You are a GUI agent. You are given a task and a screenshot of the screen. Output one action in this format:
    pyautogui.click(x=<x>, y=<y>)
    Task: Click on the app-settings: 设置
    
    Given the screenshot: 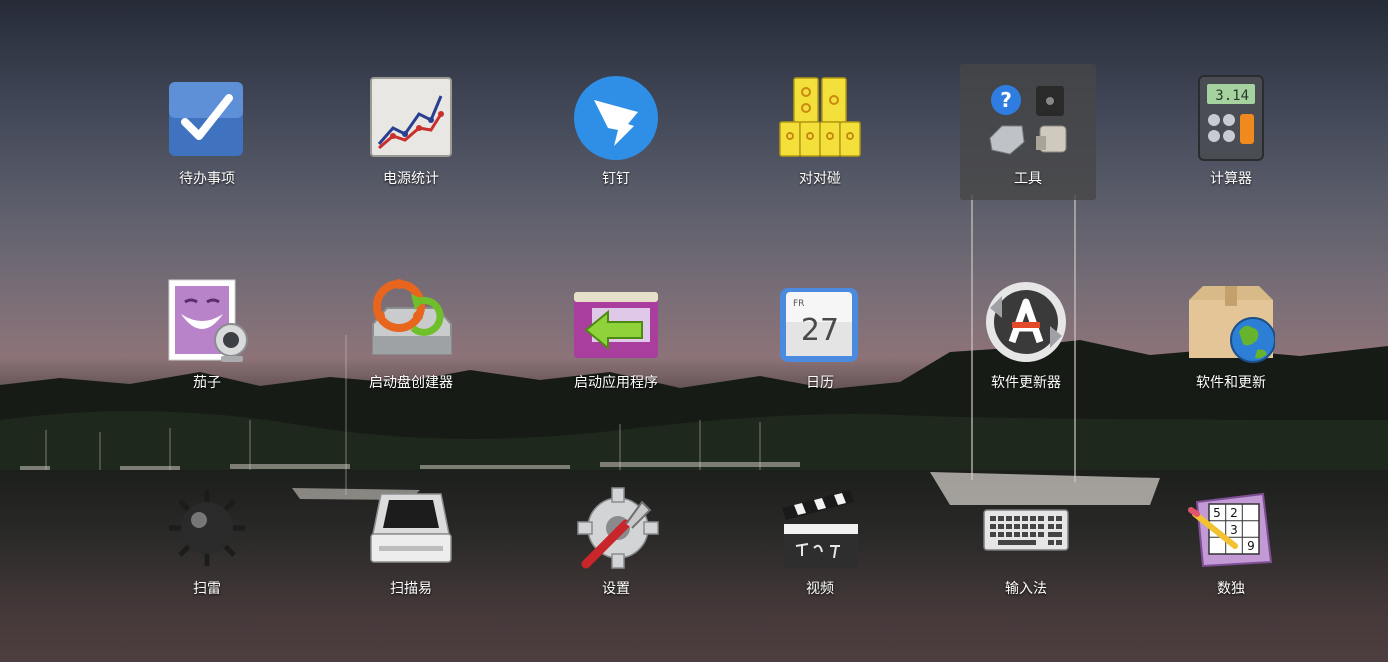 What is the action you would take?
    pyautogui.click(x=616, y=542)
    